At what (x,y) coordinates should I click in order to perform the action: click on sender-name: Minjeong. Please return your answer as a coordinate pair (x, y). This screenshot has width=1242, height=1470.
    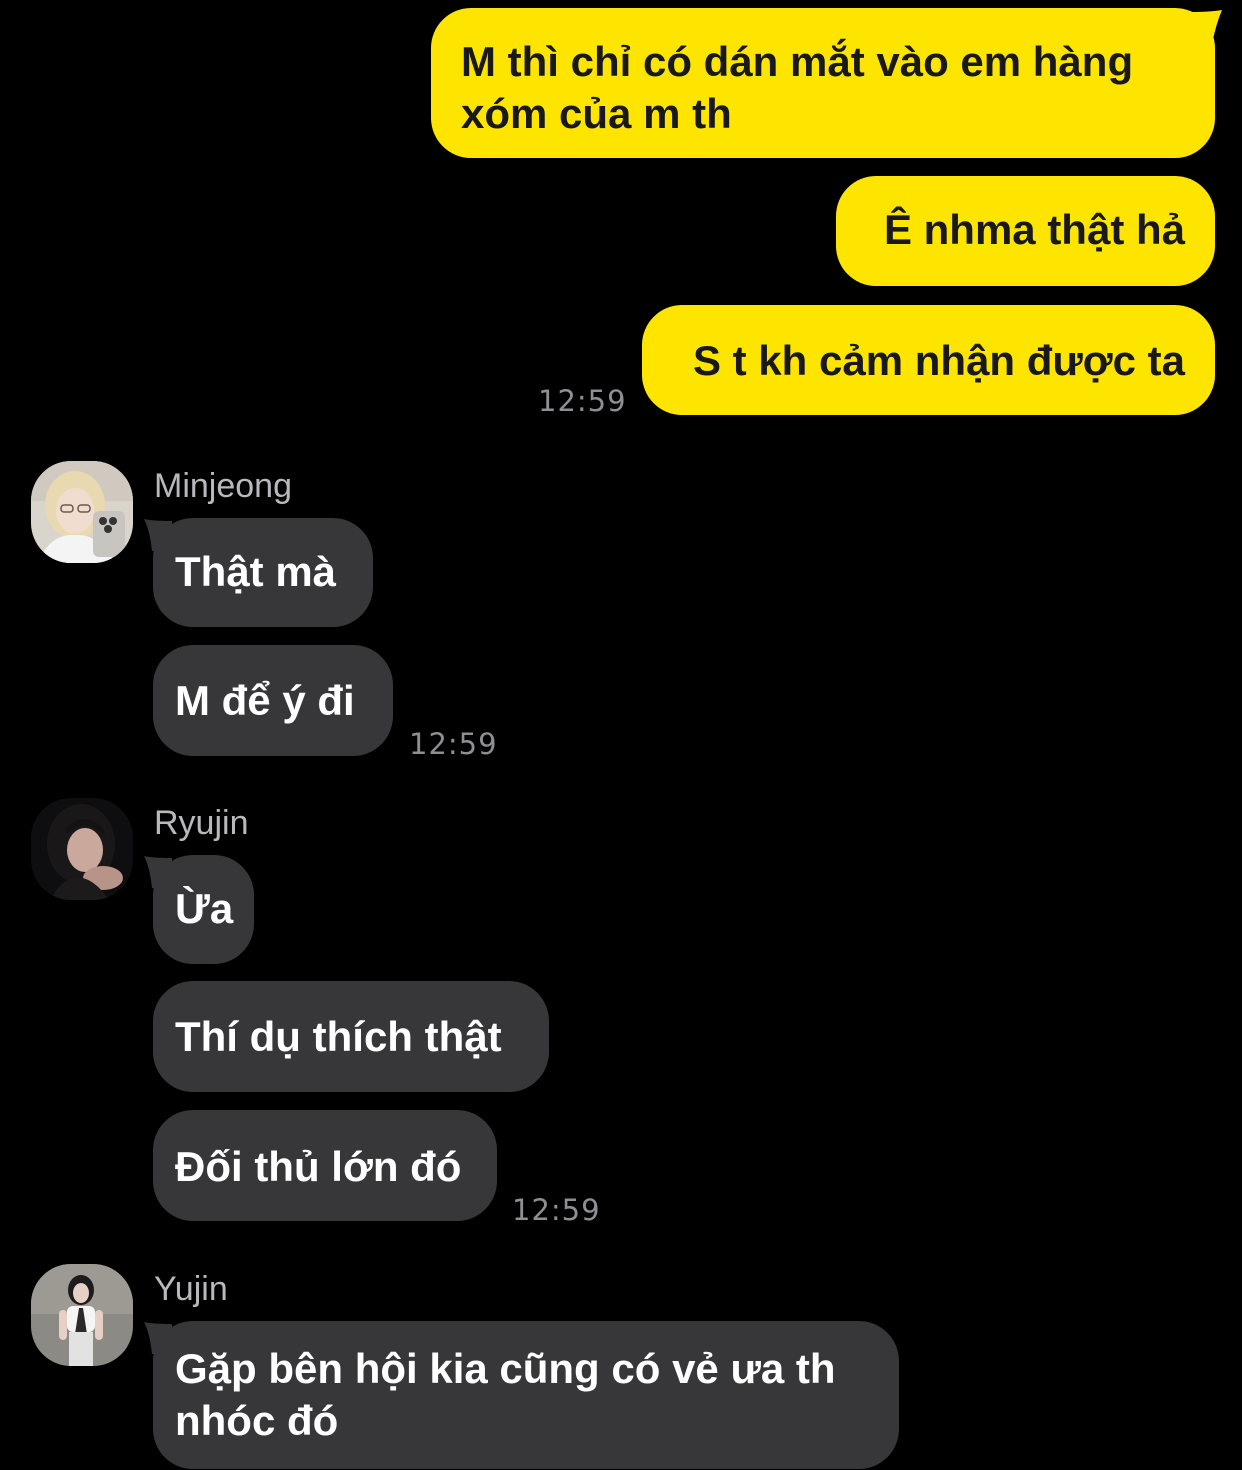
    Looking at the image, I should click on (223, 486).